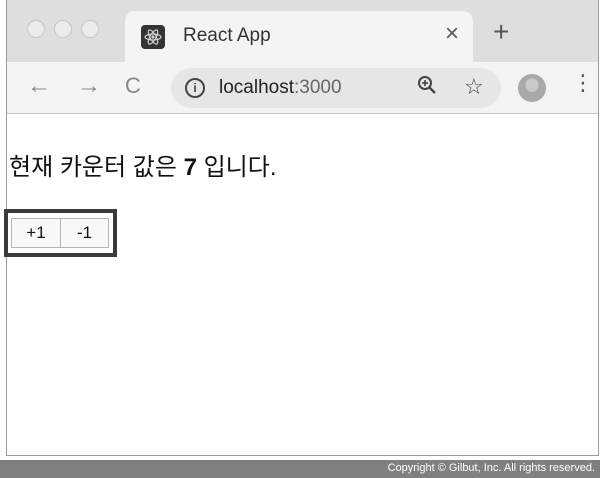 This screenshot has height=478, width=600. Describe the element at coordinates (36, 29) in the screenshot. I see `window-close-dot` at that location.